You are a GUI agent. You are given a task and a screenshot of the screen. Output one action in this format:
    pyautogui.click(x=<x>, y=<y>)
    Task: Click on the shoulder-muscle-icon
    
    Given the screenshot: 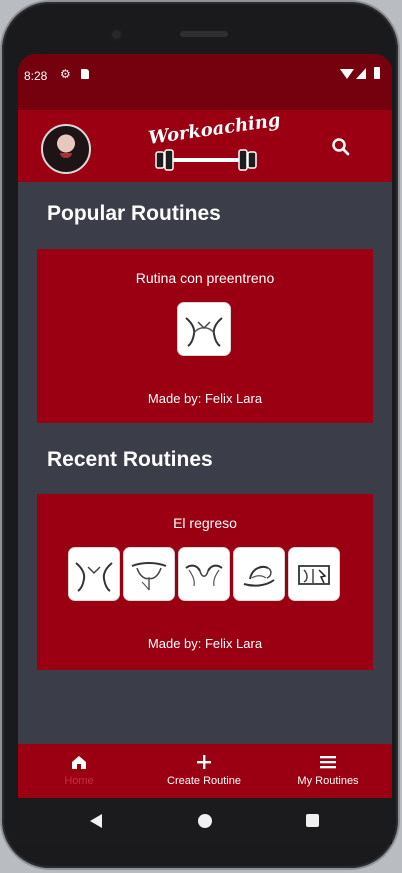 What is the action you would take?
    pyautogui.click(x=204, y=574)
    